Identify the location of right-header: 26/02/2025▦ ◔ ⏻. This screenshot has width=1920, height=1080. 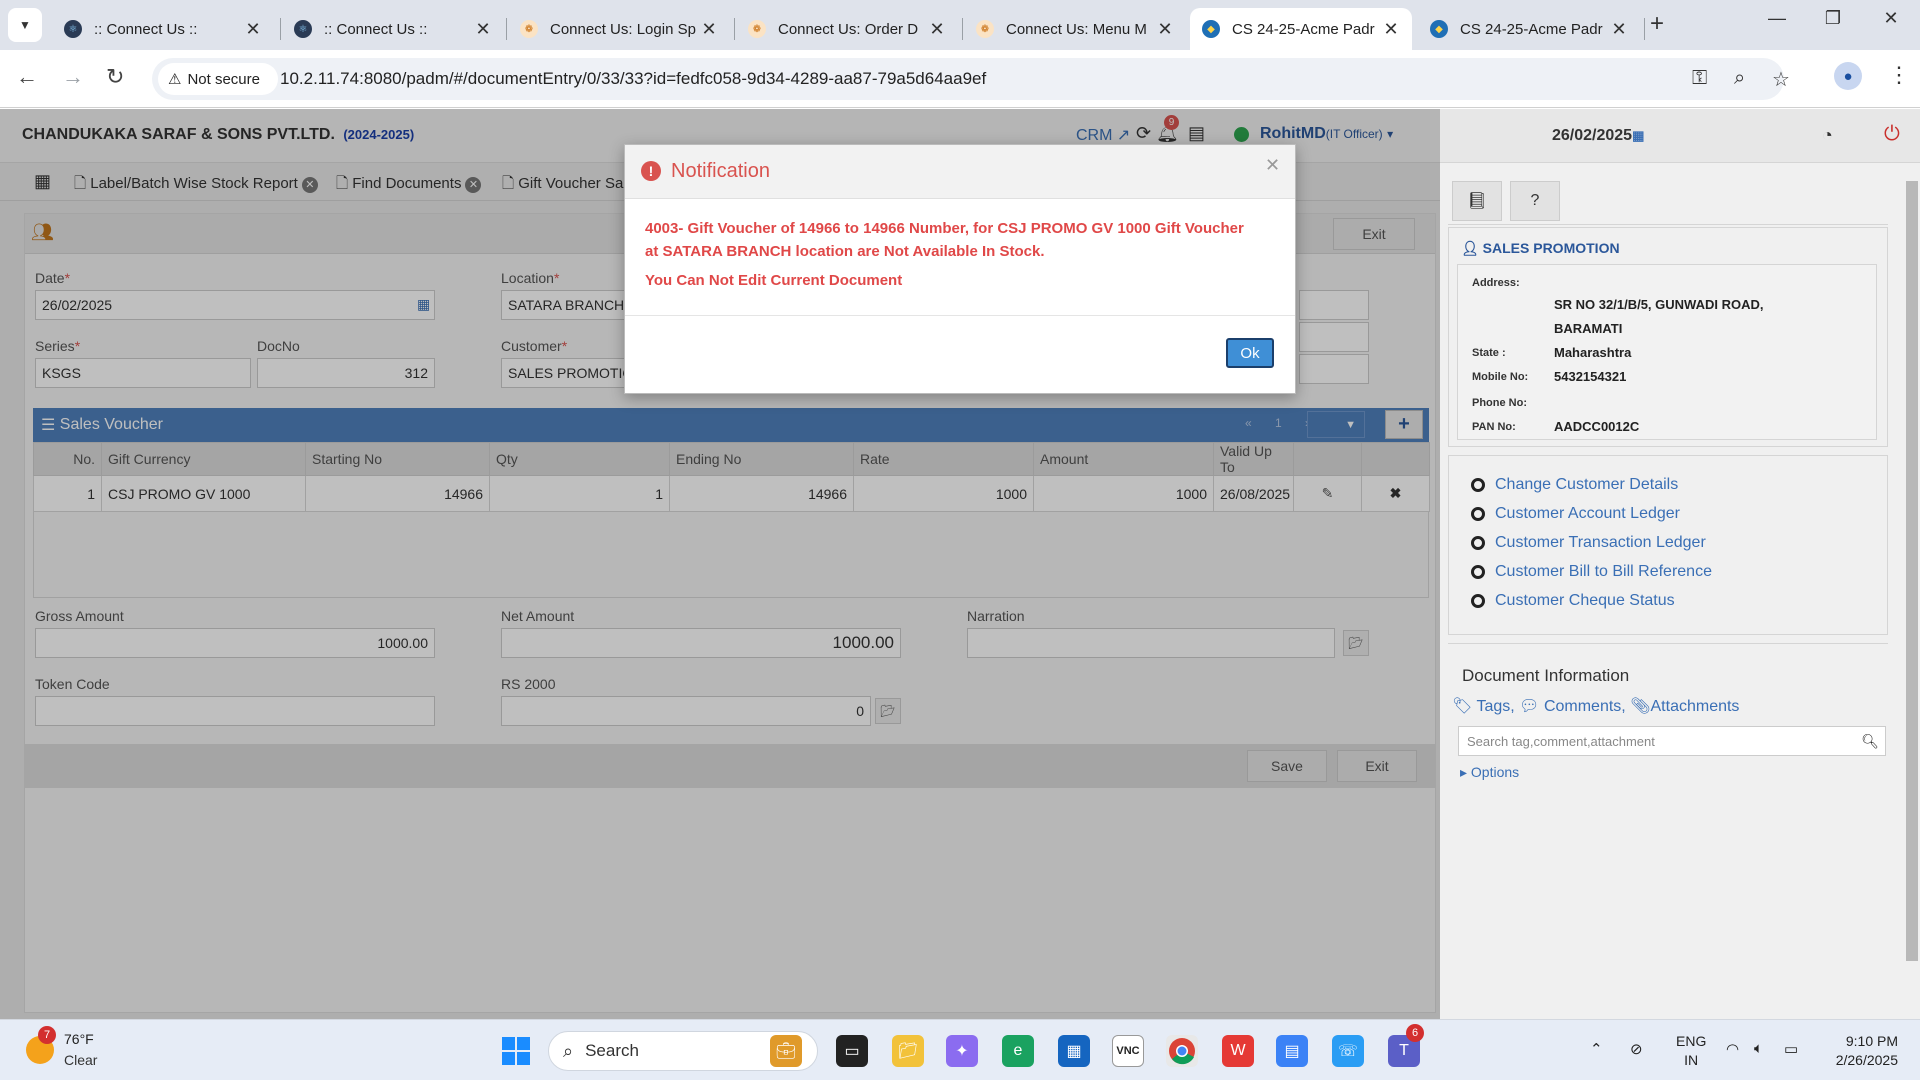
(1680, 136).